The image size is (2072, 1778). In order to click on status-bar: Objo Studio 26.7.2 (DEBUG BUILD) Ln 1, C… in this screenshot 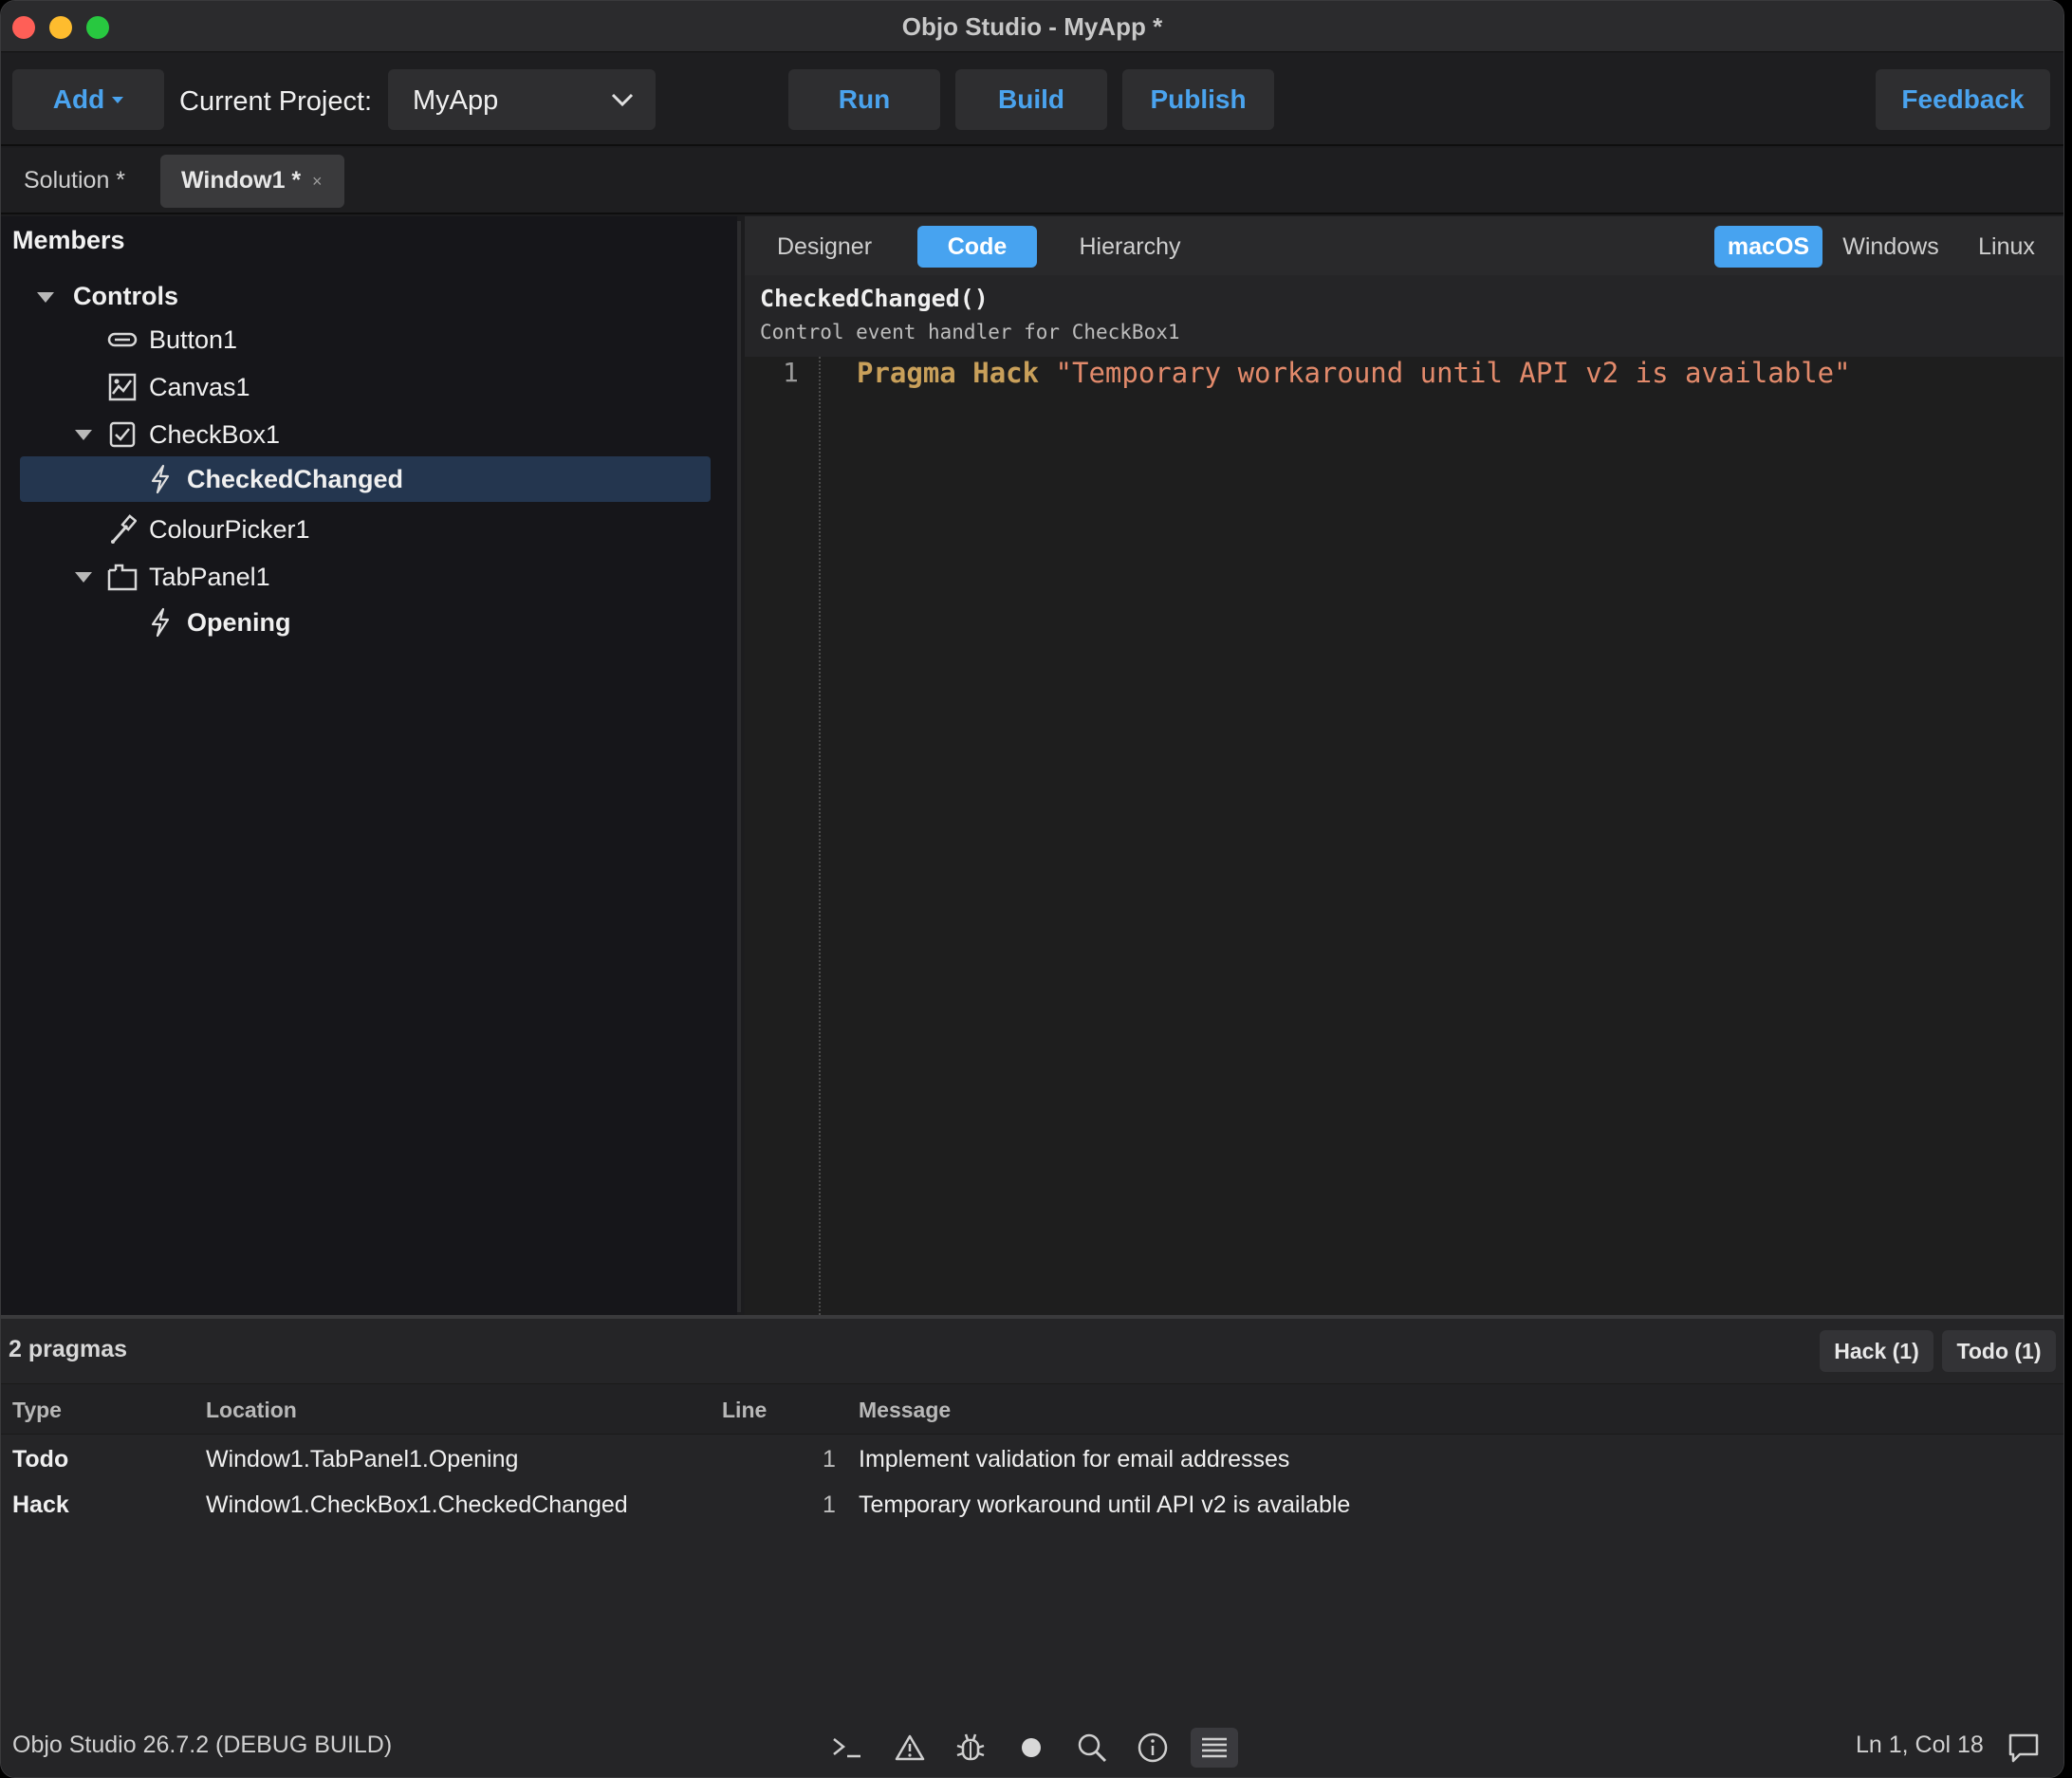, I will do `click(1032, 1746)`.